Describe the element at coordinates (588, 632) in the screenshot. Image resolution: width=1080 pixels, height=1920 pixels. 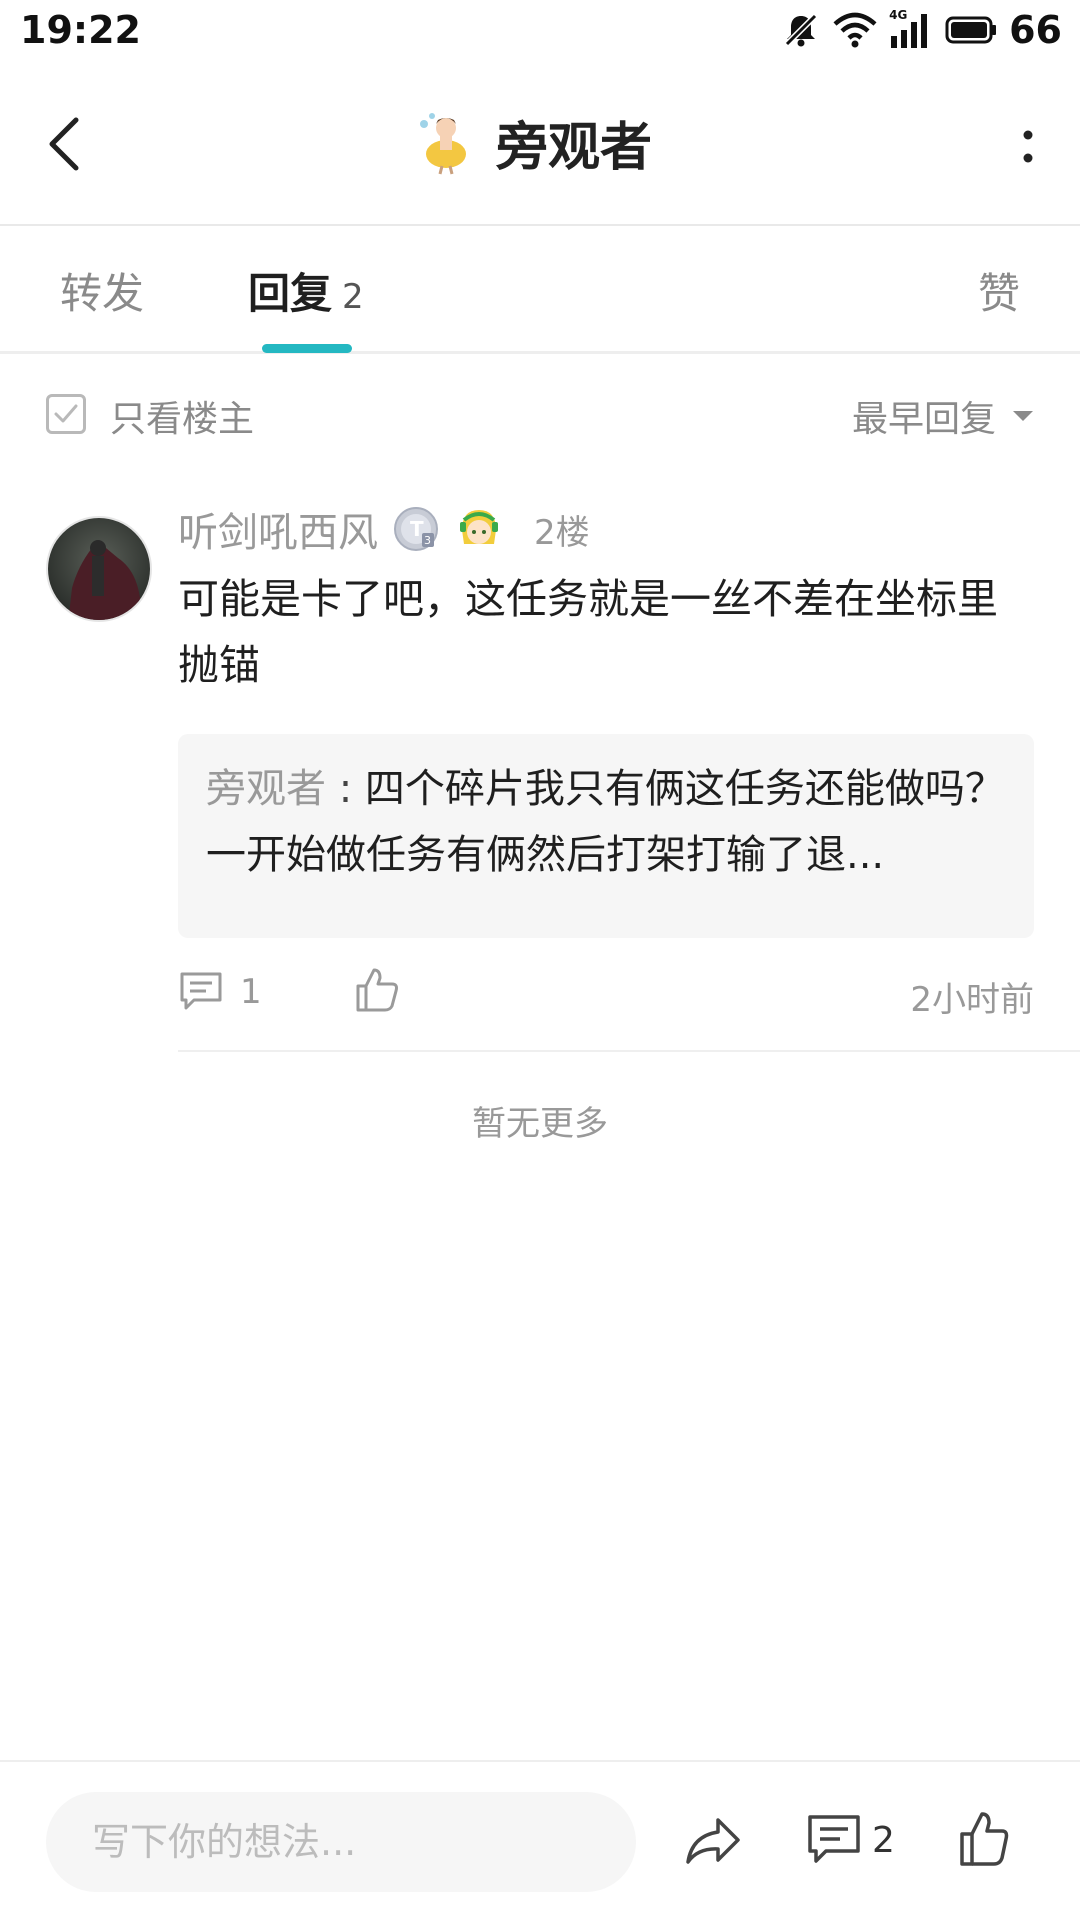
I see `comment-text: 可能是卡了吧，这任务就是一丝不差在坐标里抛锚` at that location.